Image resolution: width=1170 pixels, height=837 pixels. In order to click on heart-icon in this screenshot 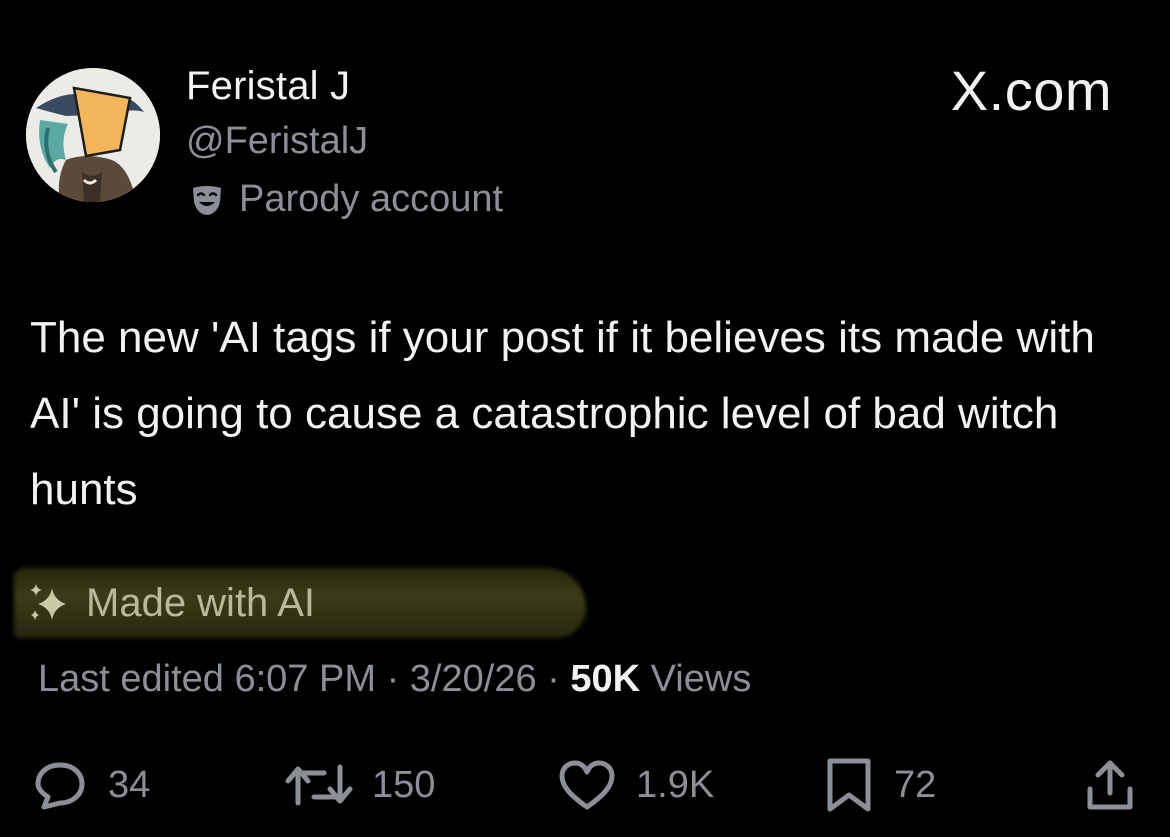, I will do `click(587, 785)`.